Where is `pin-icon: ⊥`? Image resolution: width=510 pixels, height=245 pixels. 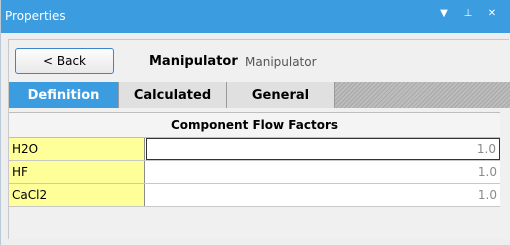 pin-icon: ⊥ is located at coordinates (468, 13).